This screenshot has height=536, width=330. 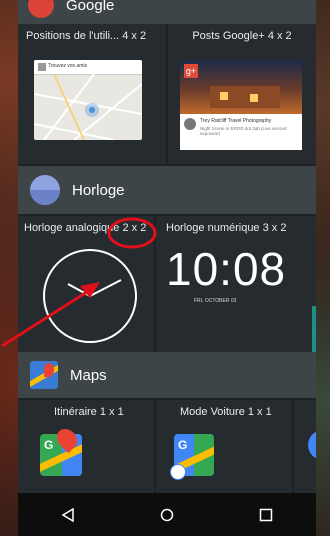 I want to click on section-title-maps: Maps, so click(x=88, y=375).